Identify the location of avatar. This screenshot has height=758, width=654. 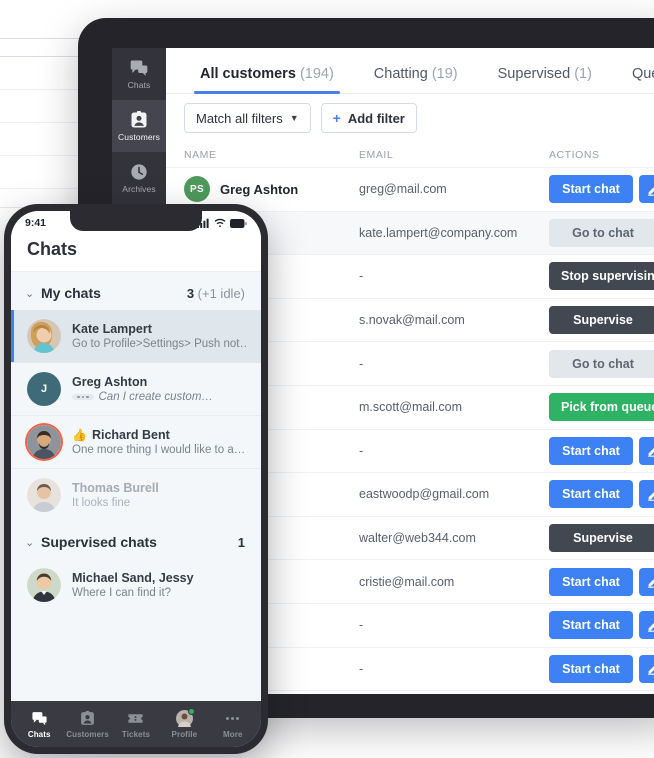
(44, 585).